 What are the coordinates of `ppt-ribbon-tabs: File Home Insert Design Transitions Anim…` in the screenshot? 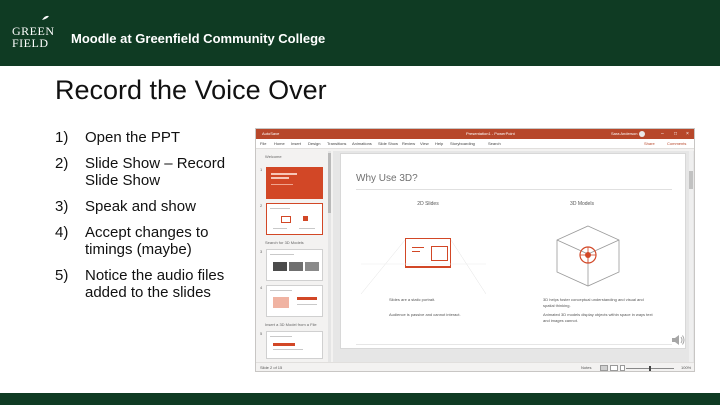 It's located at (475, 144).